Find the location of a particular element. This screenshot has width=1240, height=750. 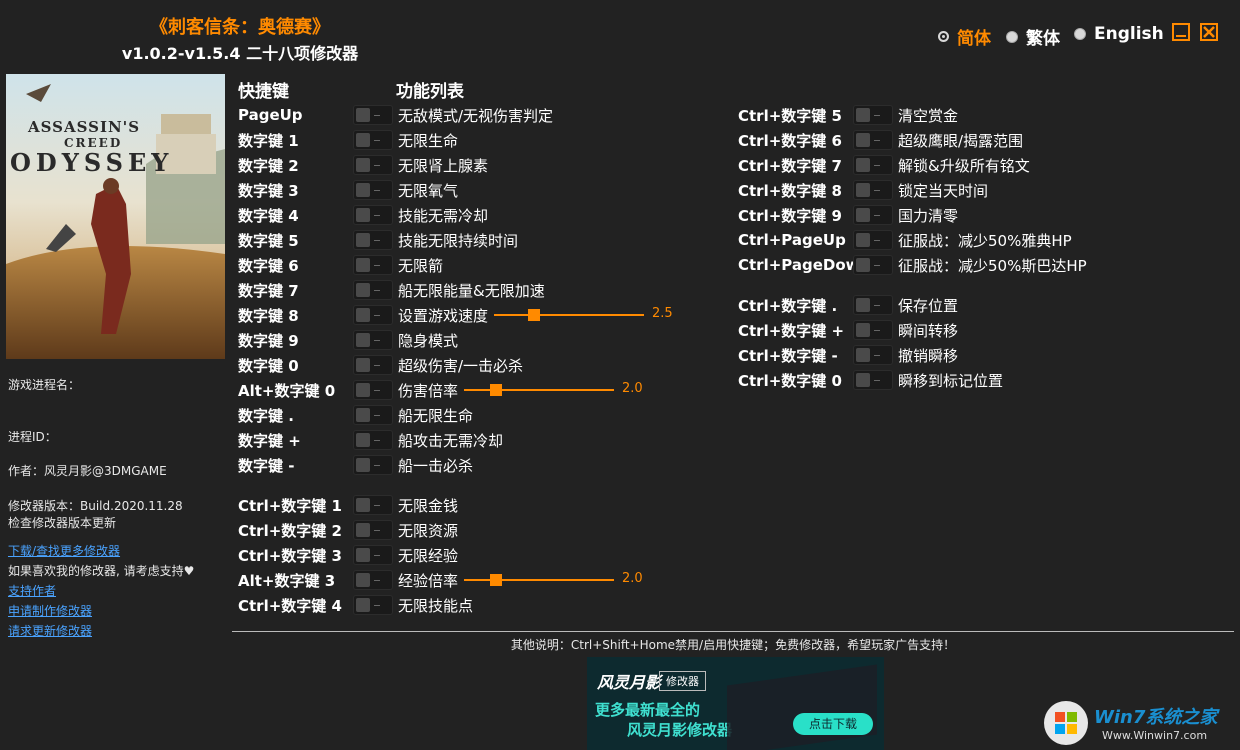

feature-label: 无限箭 is located at coordinates (420, 265).